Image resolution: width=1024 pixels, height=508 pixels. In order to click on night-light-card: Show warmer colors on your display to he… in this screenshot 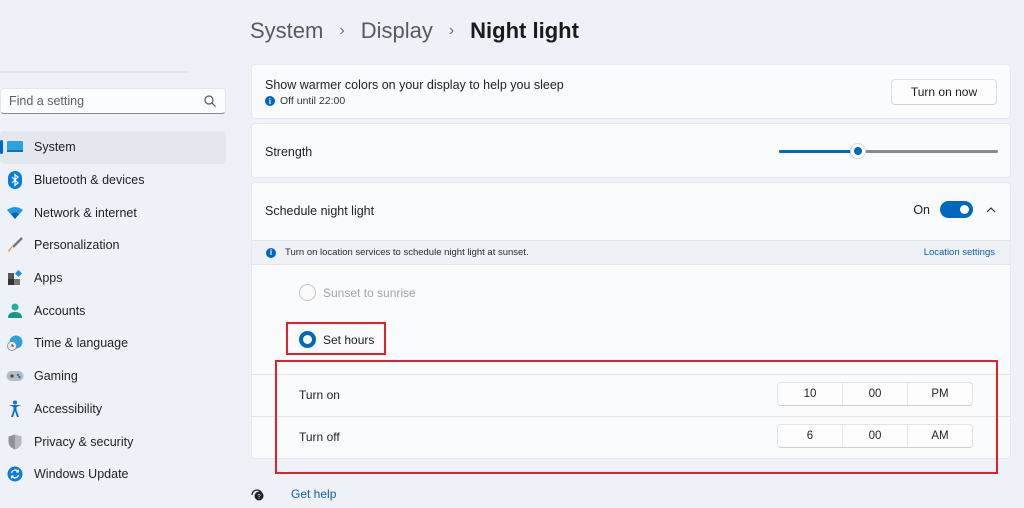, I will do `click(631, 91)`.